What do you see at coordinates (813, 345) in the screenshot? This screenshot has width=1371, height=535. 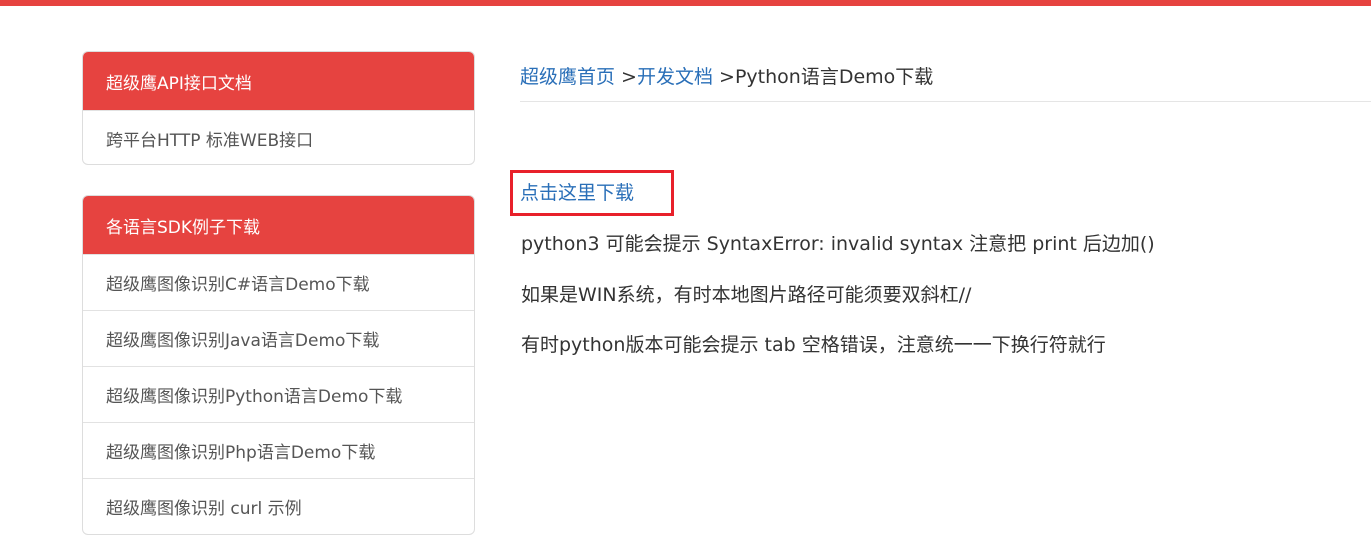 I see `note-tab-space: 有时python版本可能会提示 tab 空格错误，注意统一一下换行符就行` at bounding box center [813, 345].